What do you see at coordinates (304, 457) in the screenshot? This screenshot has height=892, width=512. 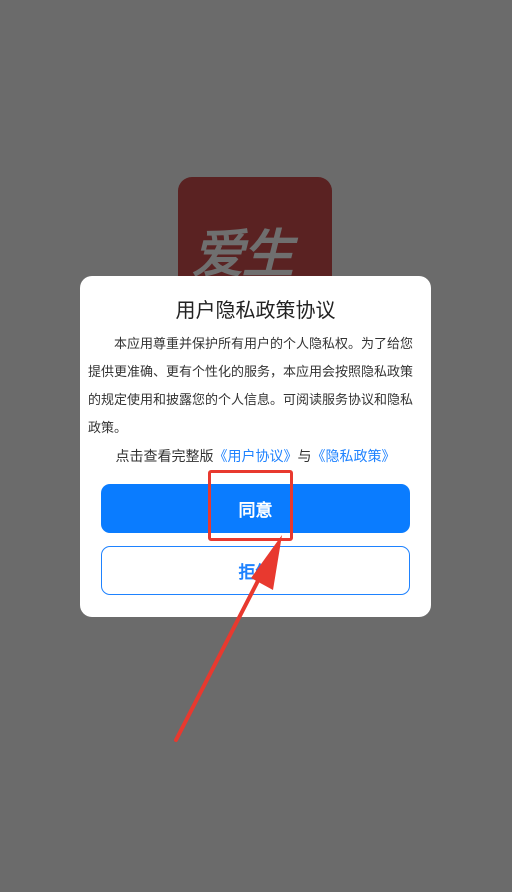 I see `links-joiner: 与` at bounding box center [304, 457].